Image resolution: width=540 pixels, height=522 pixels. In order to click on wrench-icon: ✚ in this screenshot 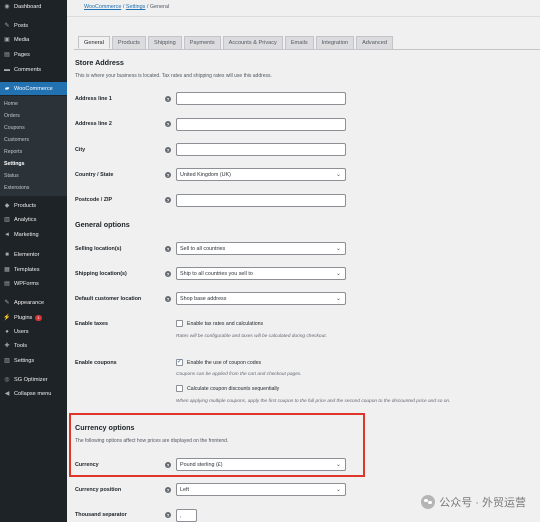, I will do `click(7, 346)`.